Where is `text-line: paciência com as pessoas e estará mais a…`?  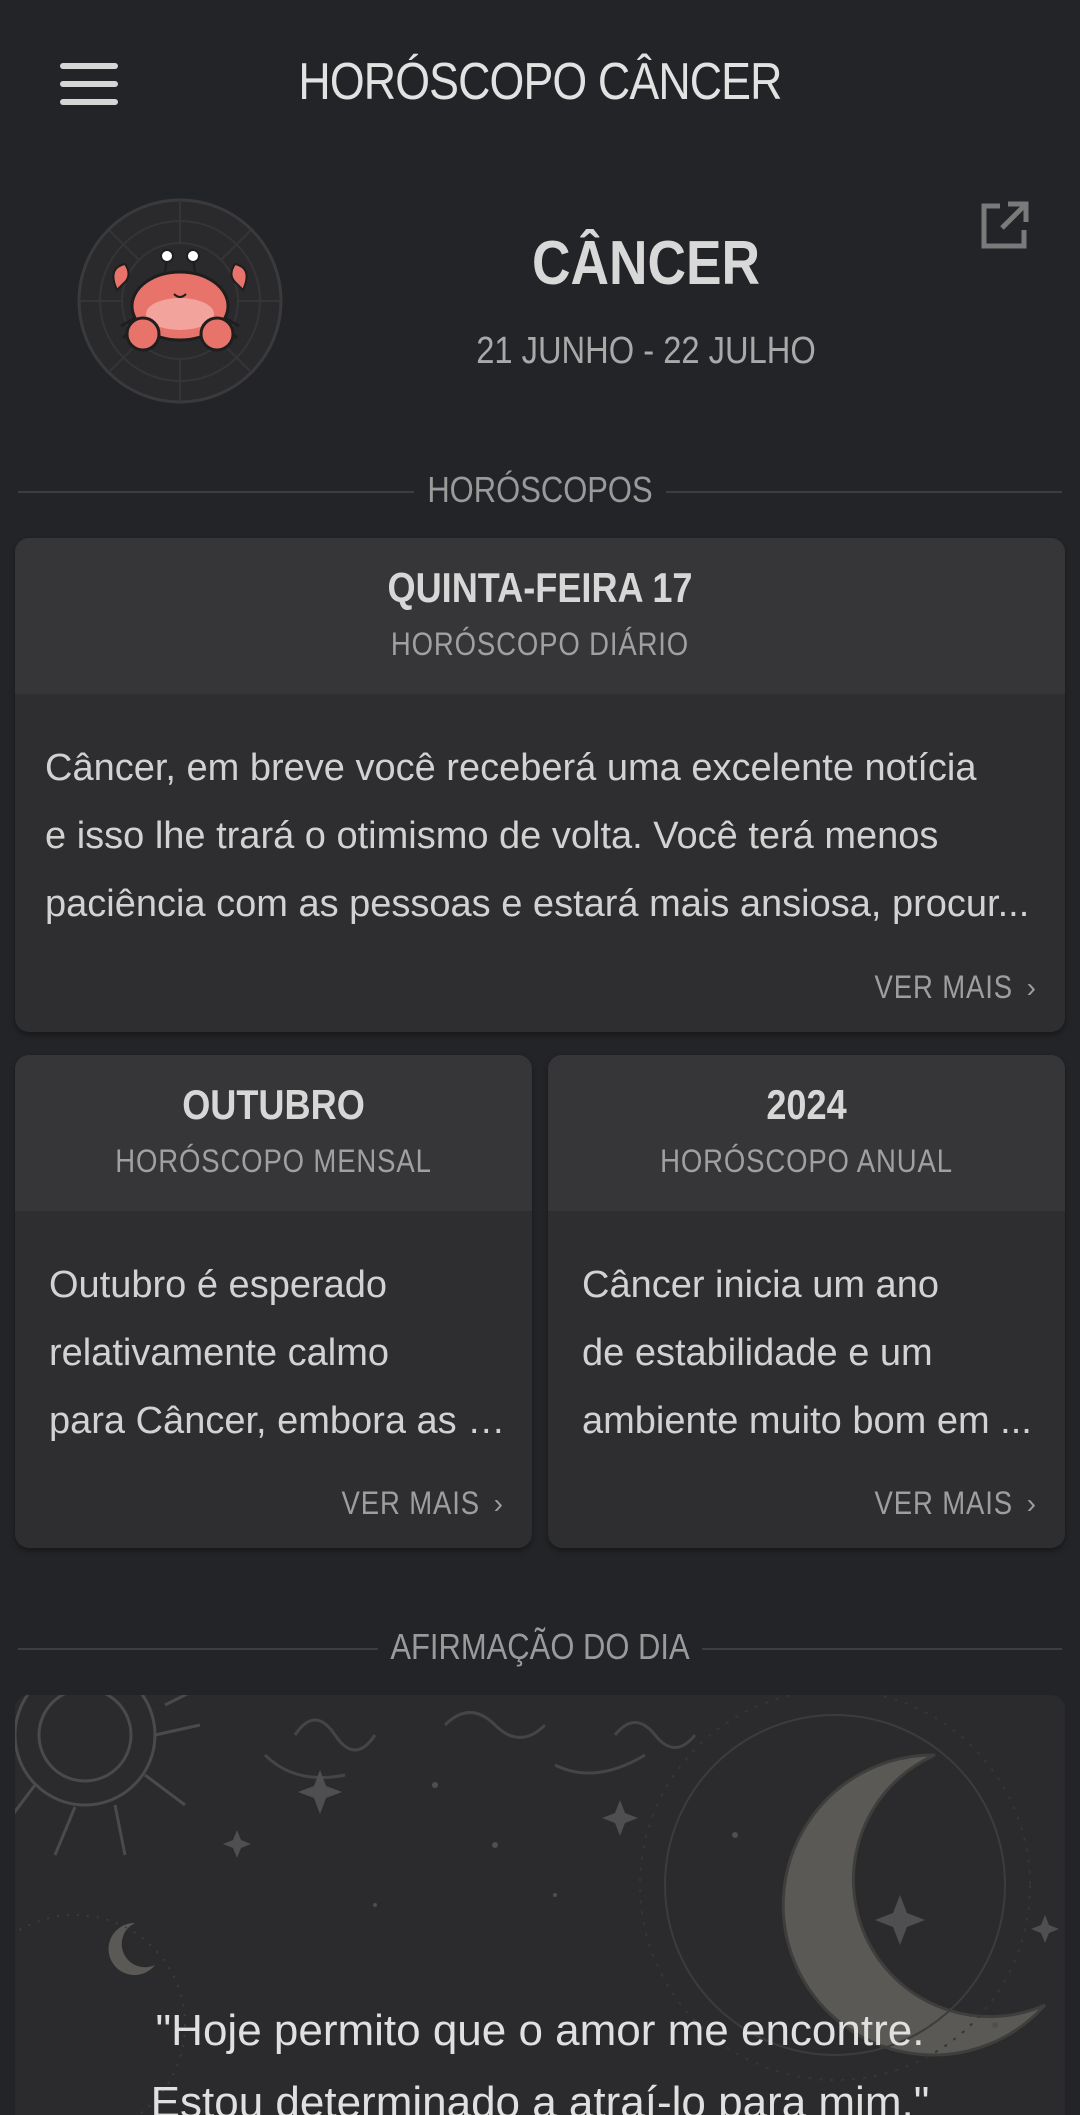 text-line: paciência com as pessoas e estará mais a… is located at coordinates (537, 904).